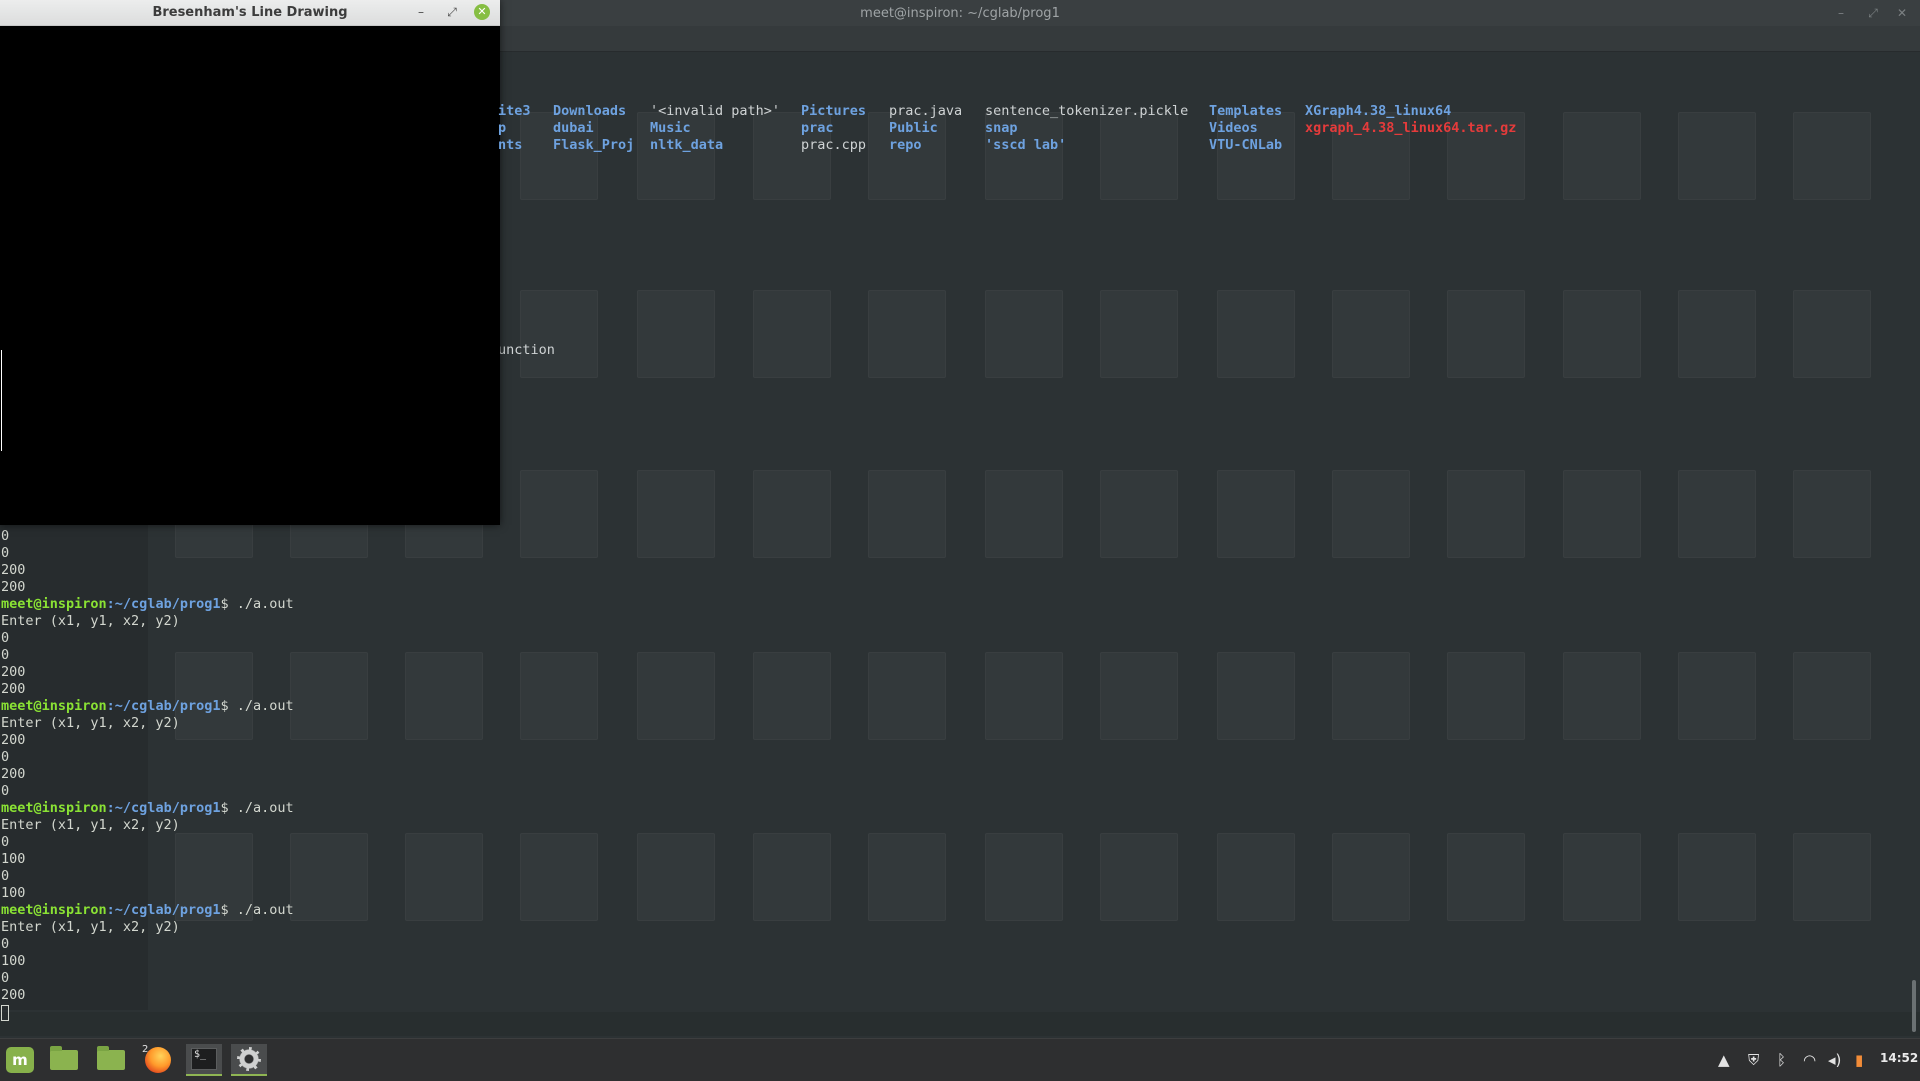 The image size is (1920, 1081). I want to click on bresenham-close-button: ✕, so click(482, 12).